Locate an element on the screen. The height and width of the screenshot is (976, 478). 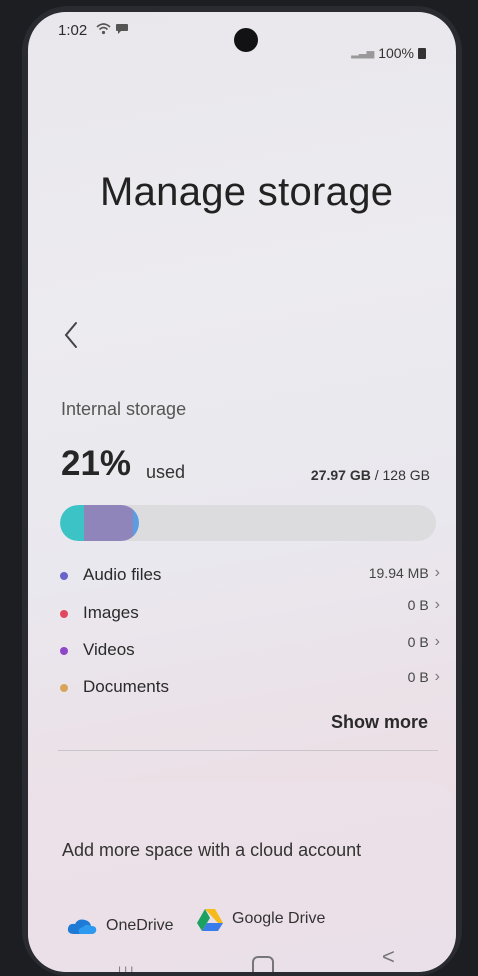
show-more-button: Show more is located at coordinates (379, 722).